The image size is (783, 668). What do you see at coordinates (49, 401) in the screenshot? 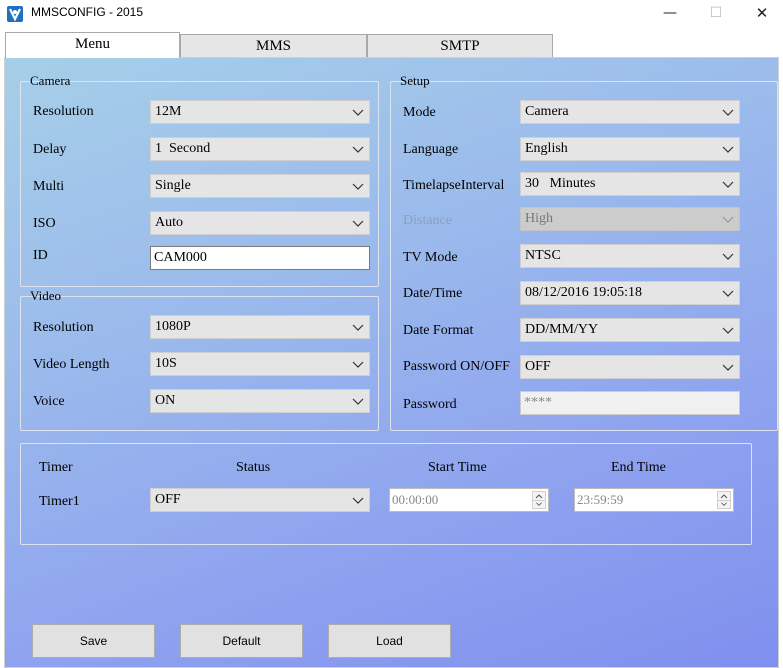
I see `voice-label: Voice` at bounding box center [49, 401].